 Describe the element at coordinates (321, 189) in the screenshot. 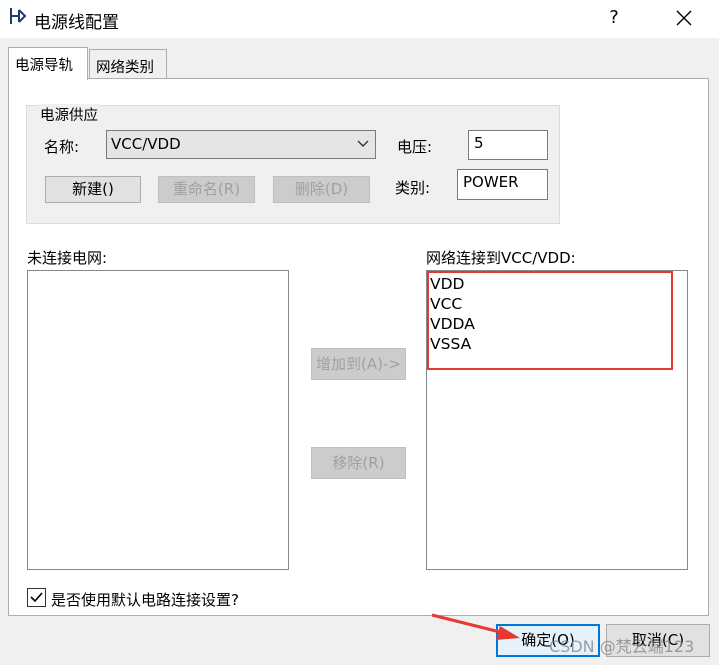

I see `delete-button: 删除(D)` at that location.